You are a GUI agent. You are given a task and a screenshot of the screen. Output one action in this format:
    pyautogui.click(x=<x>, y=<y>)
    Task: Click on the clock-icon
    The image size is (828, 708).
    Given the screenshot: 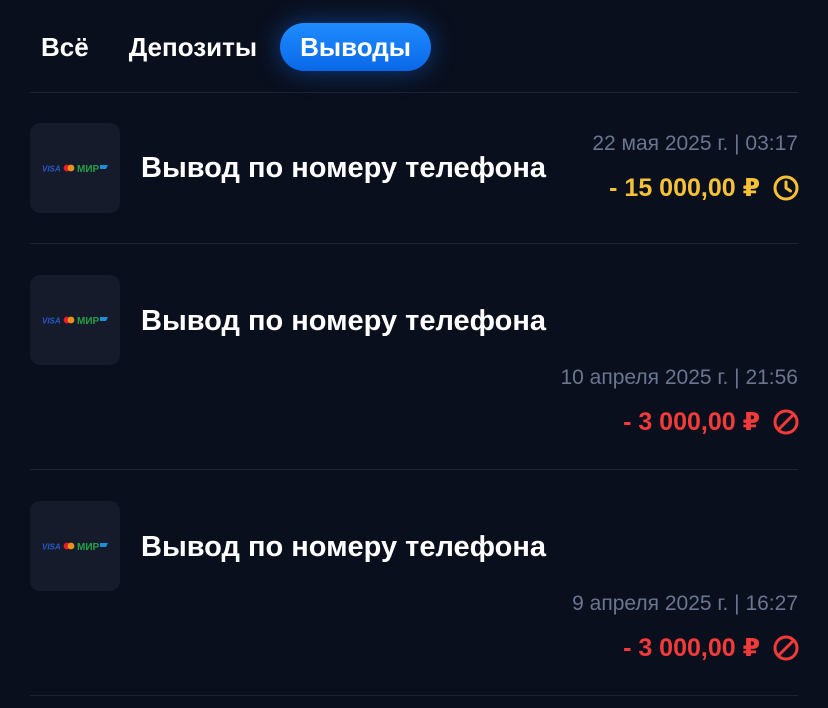 What is the action you would take?
    pyautogui.click(x=786, y=188)
    